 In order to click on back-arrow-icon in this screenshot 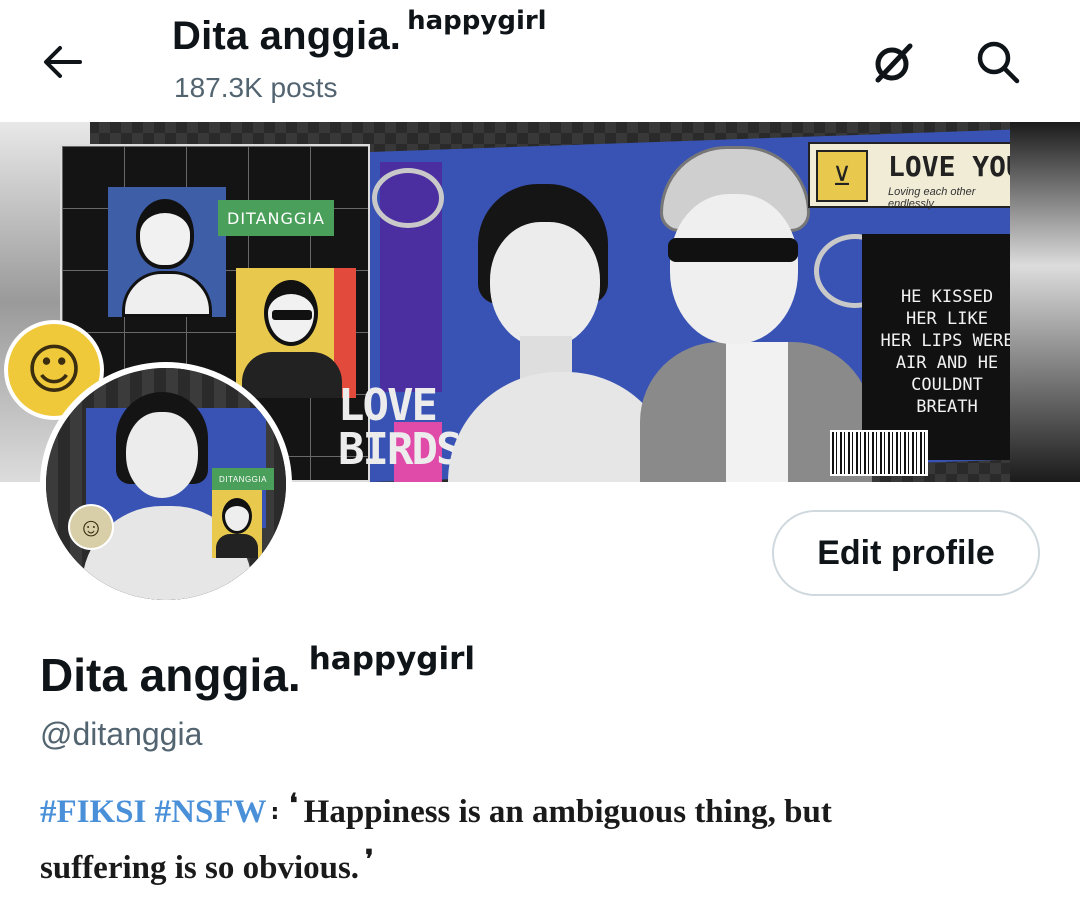, I will do `click(63, 62)`.